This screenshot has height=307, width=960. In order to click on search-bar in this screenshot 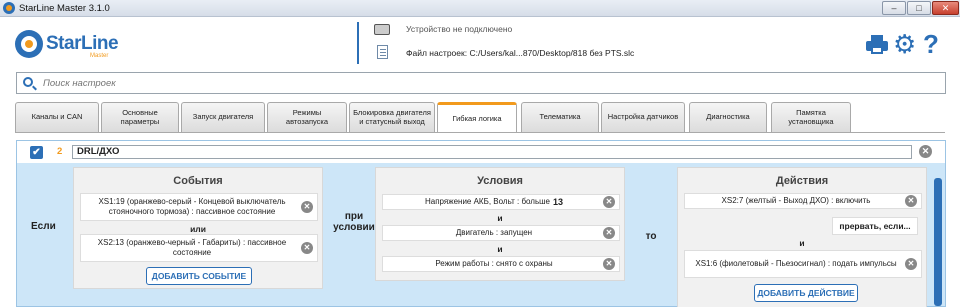, I will do `click(481, 83)`.